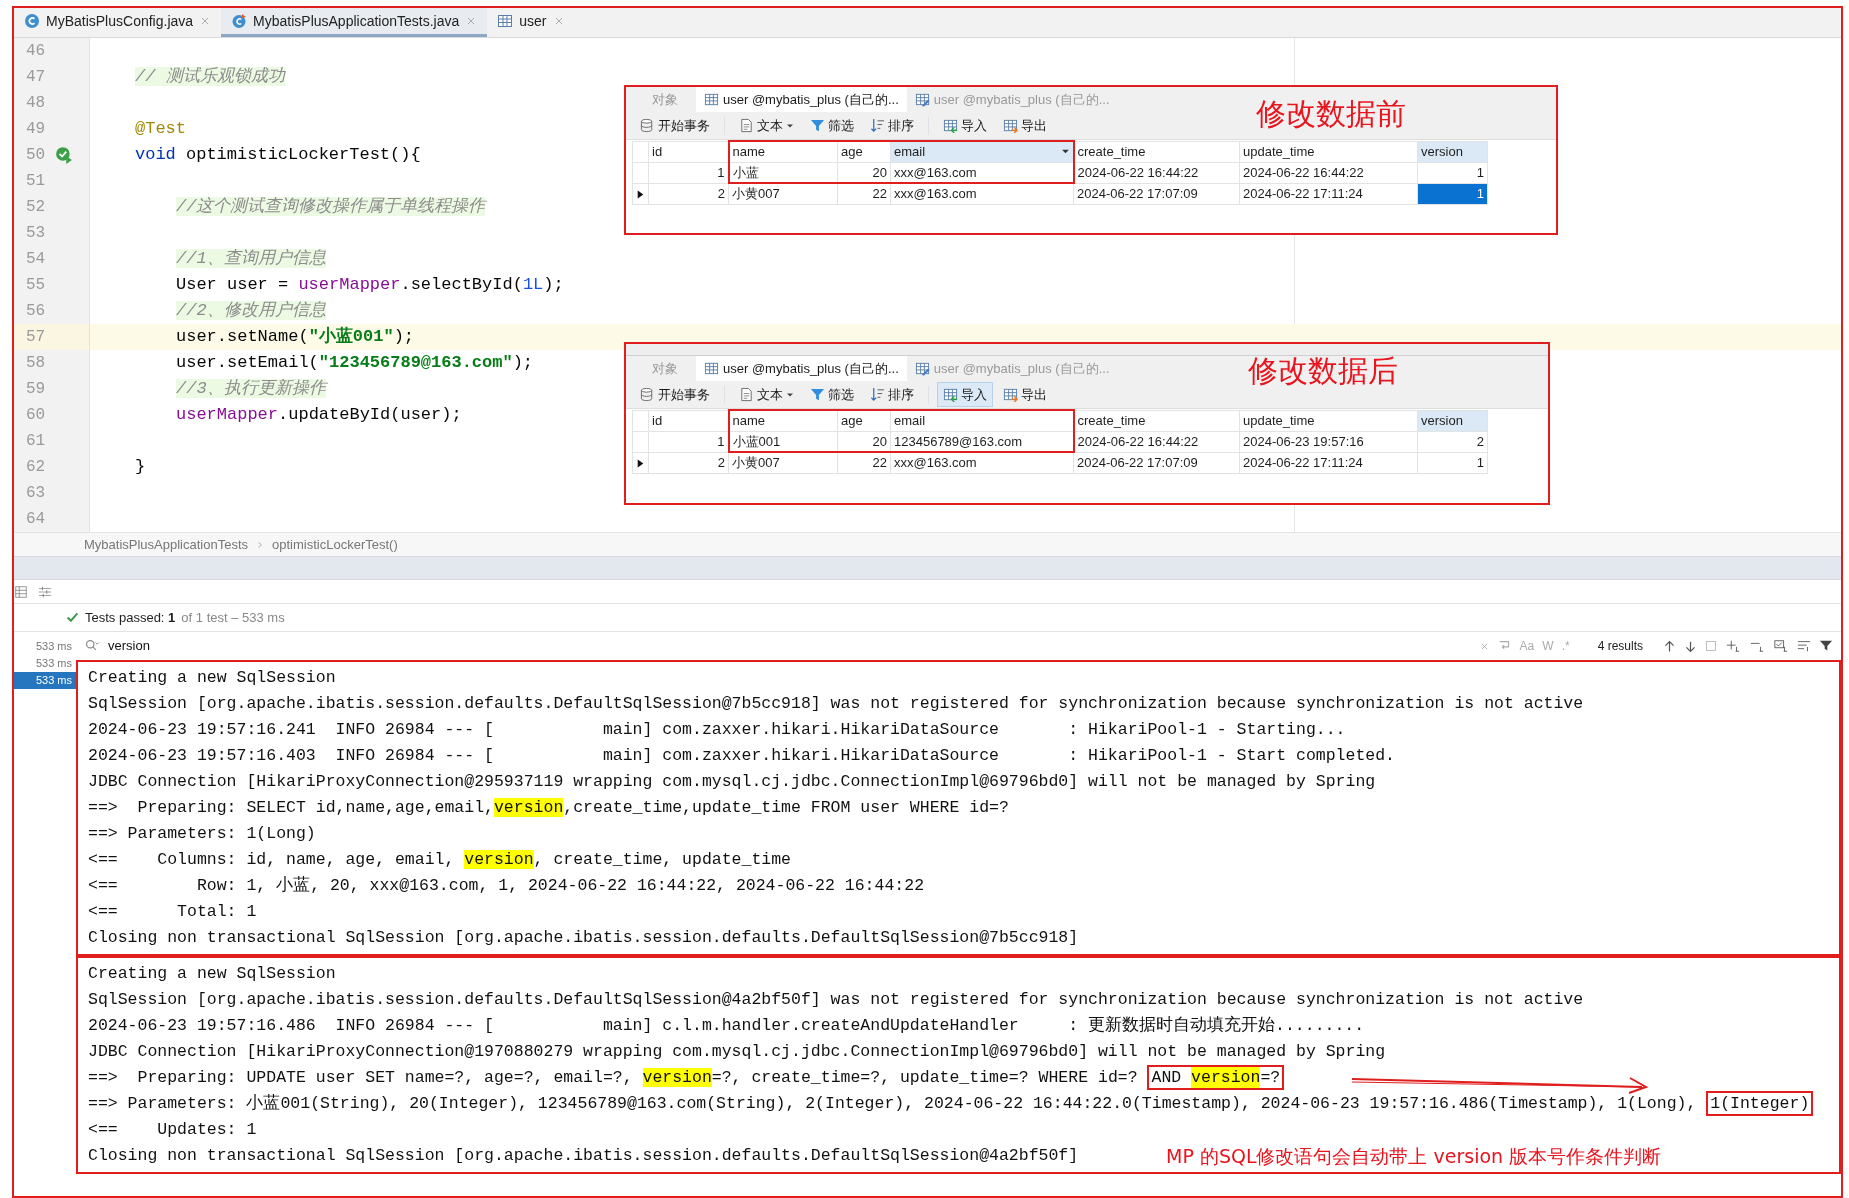  I want to click on column-header: age, so click(864, 420).